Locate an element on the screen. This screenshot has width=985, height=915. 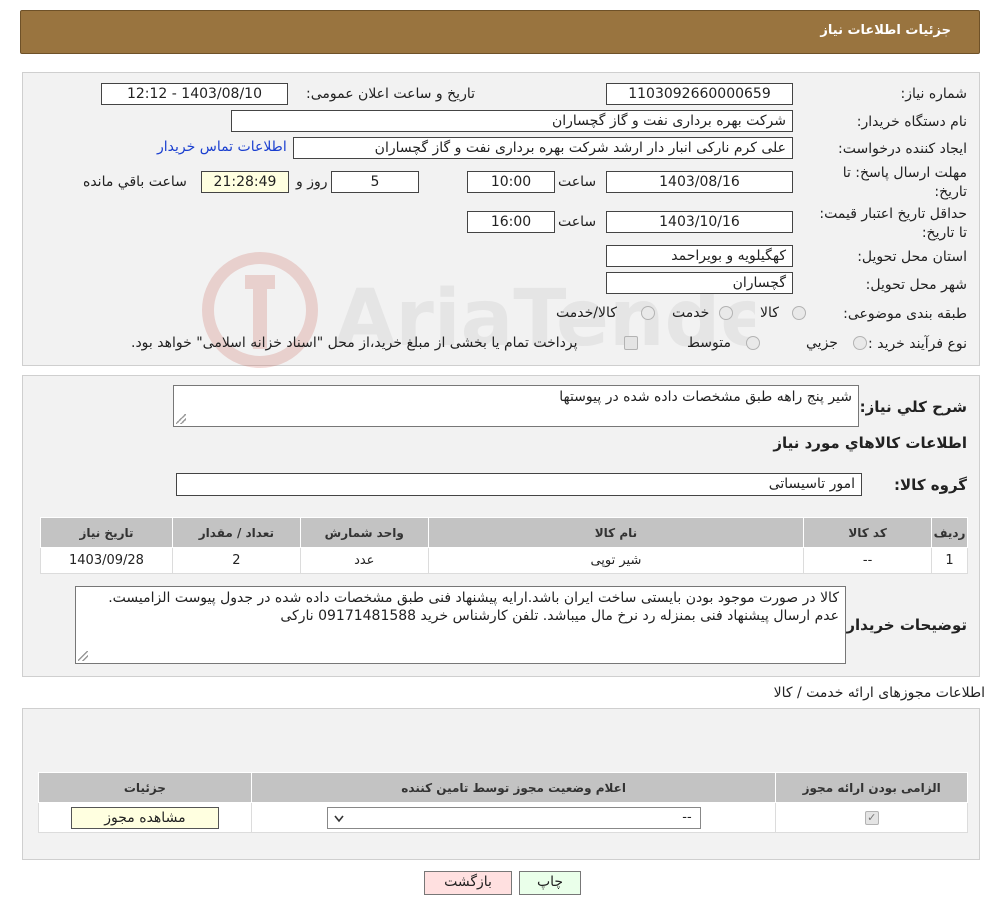
permit-required-checkbox: ✓ is located at coordinates (871, 817).